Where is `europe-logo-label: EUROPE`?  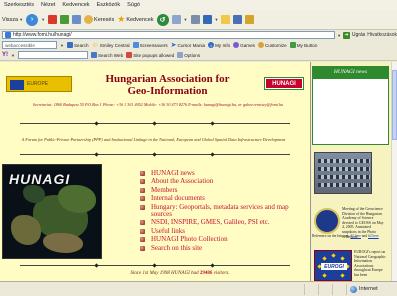
europe-logo-label: EUROPE is located at coordinates (38, 84).